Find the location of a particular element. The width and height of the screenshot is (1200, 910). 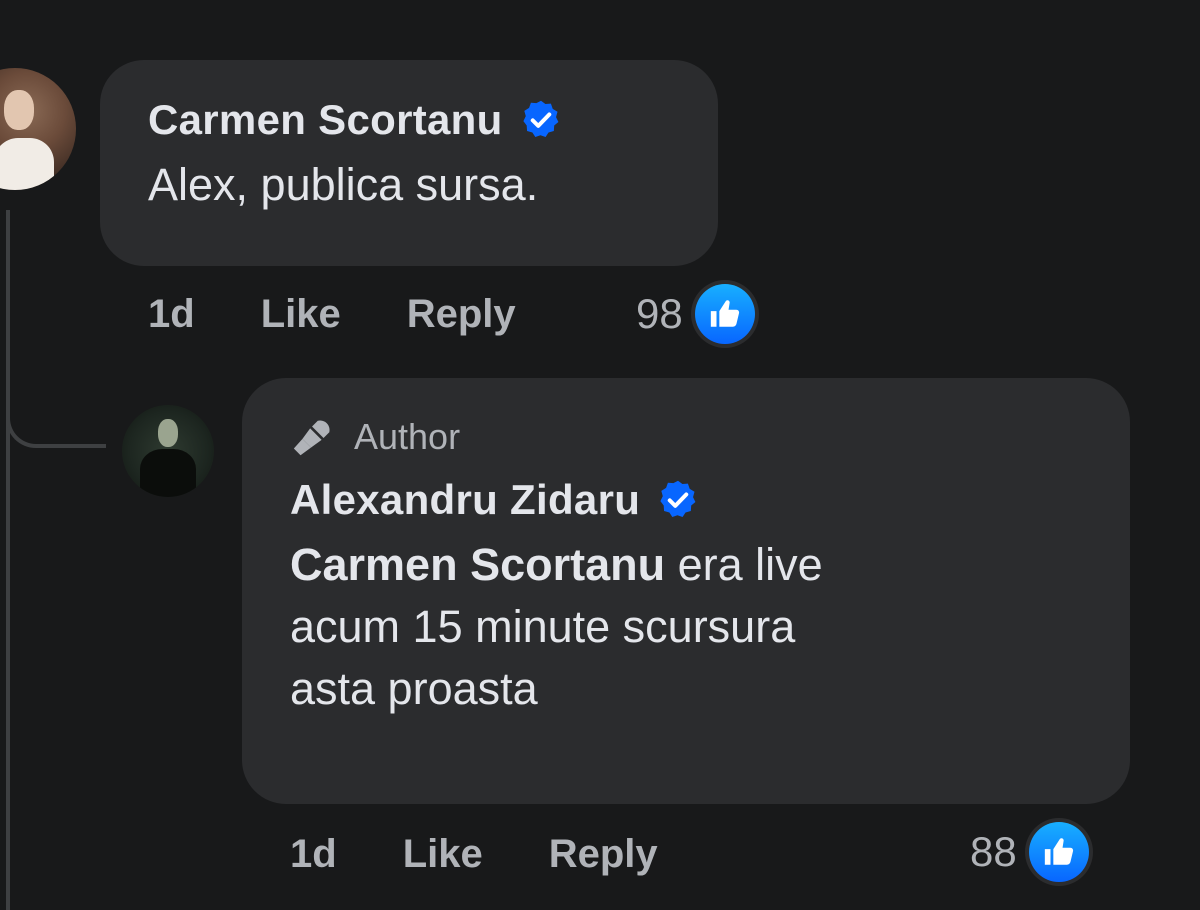

comment-author: Carmen Scortanu is located at coordinates (409, 120).